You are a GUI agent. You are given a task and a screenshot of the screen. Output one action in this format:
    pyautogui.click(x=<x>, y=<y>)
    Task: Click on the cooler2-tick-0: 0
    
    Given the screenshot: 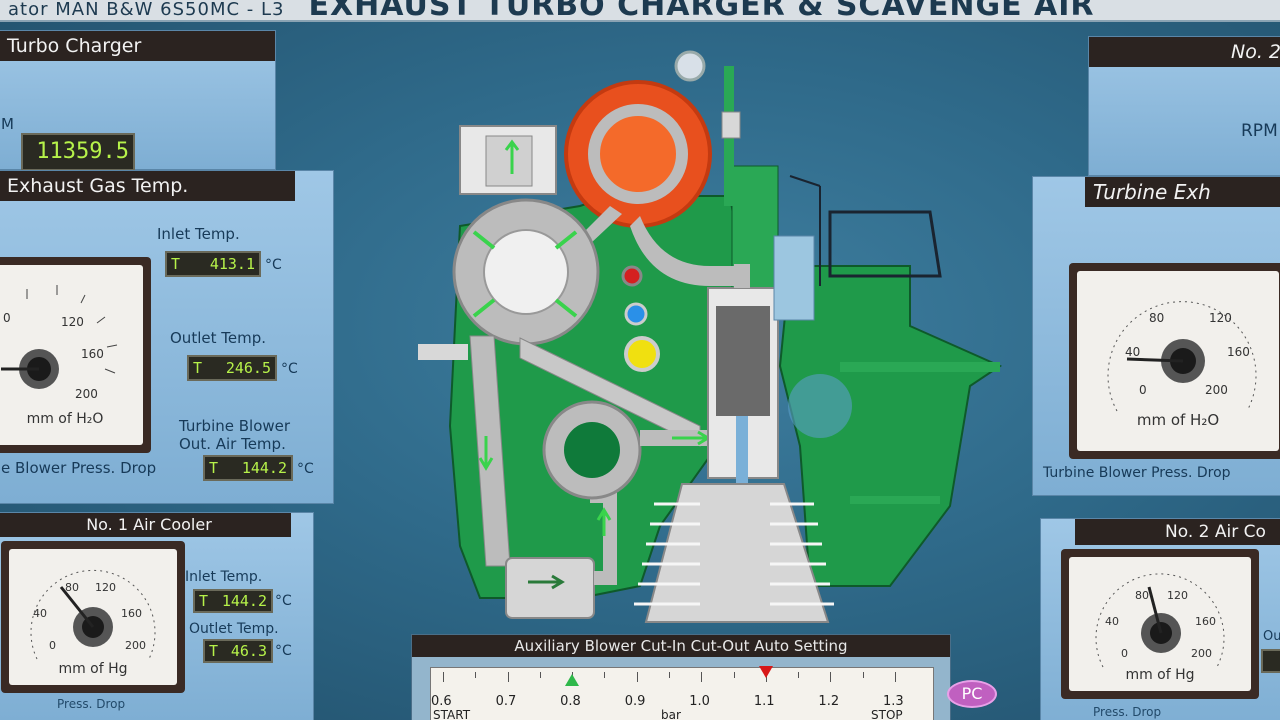 What is the action you would take?
    pyautogui.click(x=1124, y=653)
    